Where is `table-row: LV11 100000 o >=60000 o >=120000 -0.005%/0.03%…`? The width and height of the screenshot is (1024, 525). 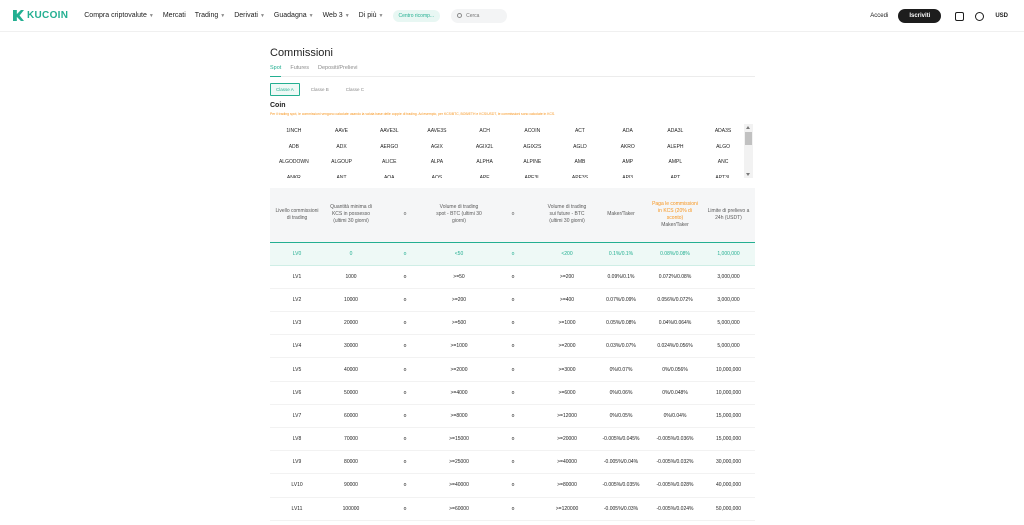
table-row: LV11 100000 o >=60000 o >=120000 -0.005%/0.03%… is located at coordinates (512, 509).